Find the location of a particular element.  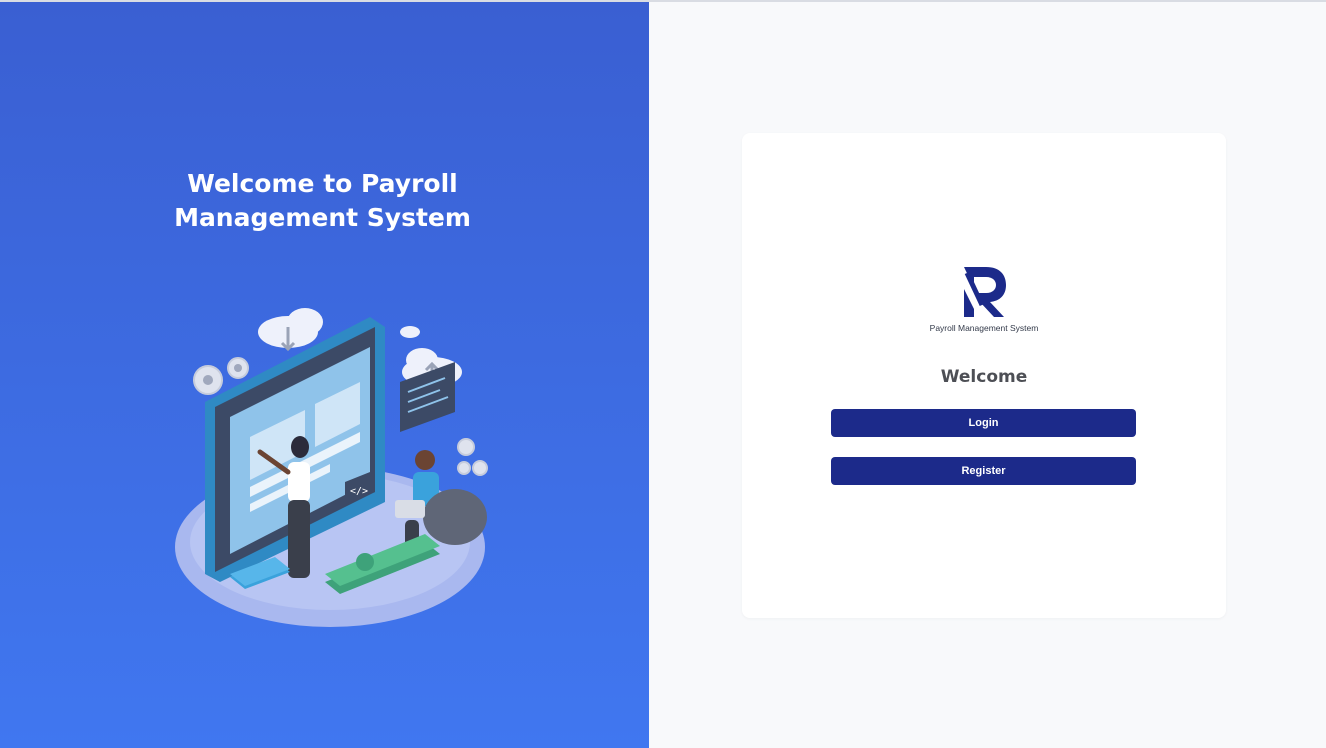

brand-logo: Payroll Management System is located at coordinates (984, 299).